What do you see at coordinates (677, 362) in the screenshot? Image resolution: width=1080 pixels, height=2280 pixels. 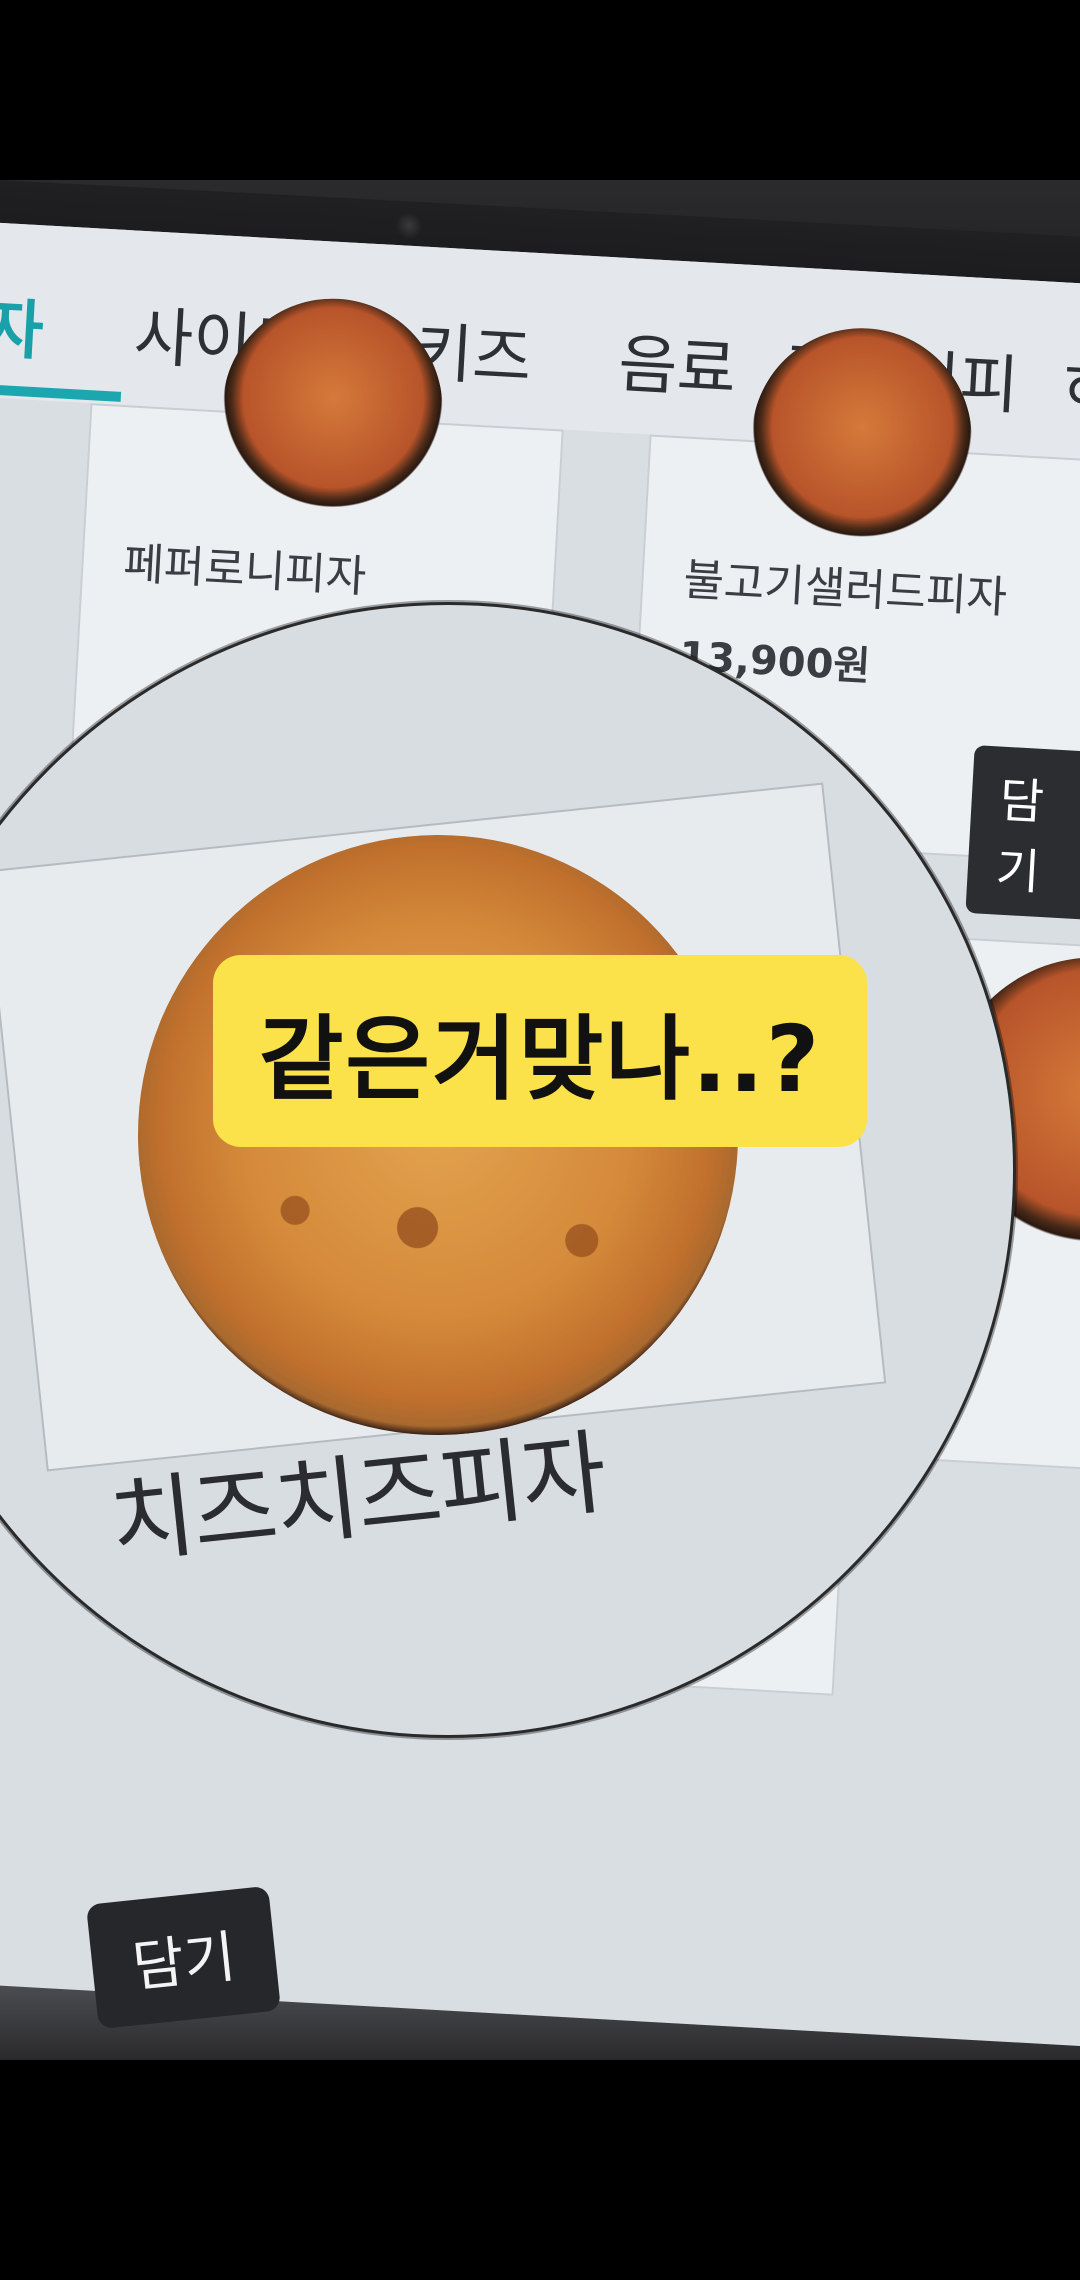 I see `tab-drinks: 음료` at bounding box center [677, 362].